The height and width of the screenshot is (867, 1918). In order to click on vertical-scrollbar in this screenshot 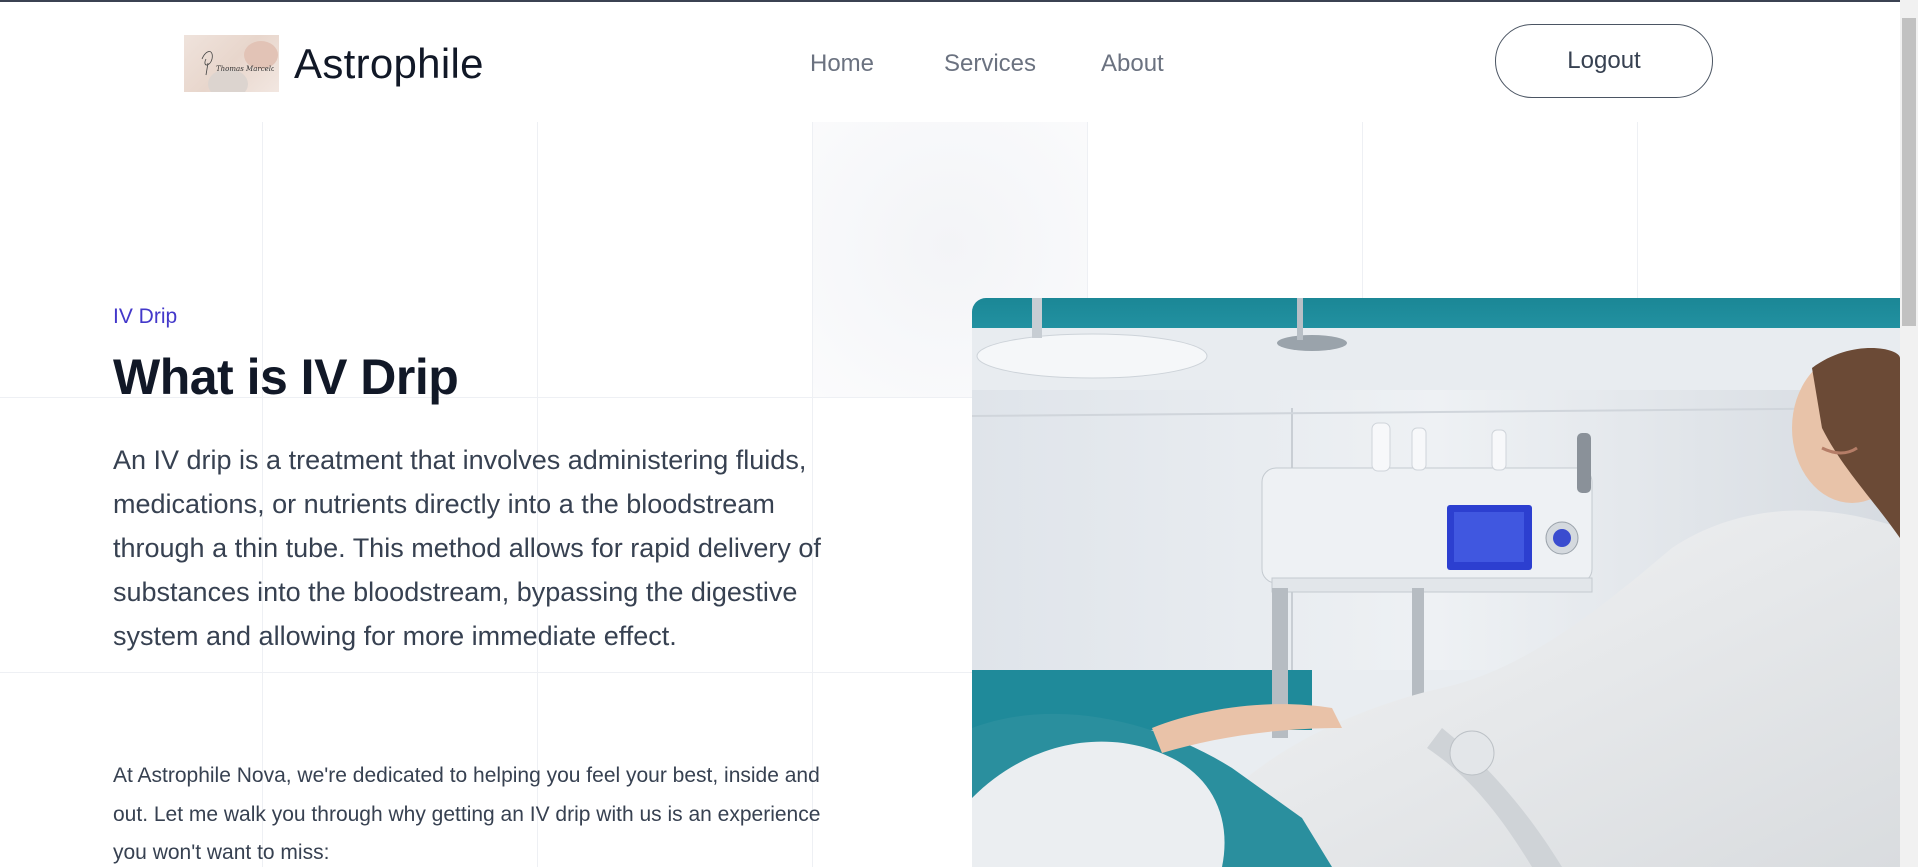, I will do `click(1909, 433)`.